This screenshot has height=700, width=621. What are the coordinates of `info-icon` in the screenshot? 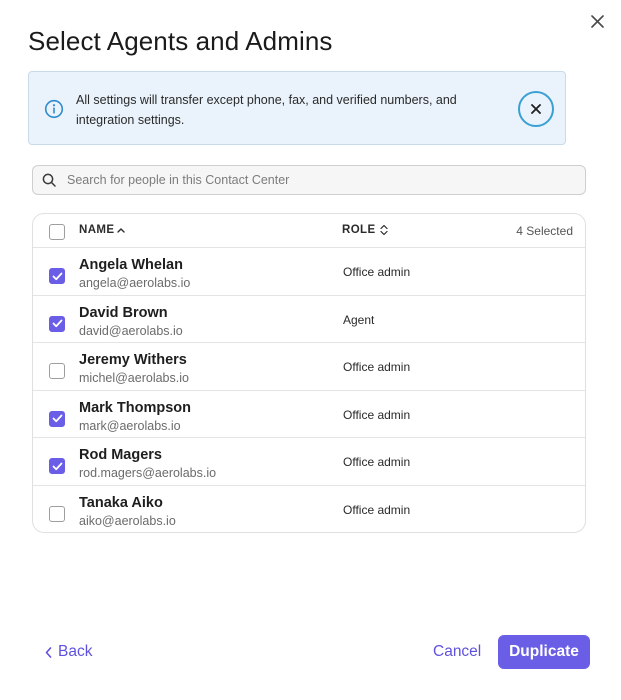 It's located at (54, 109).